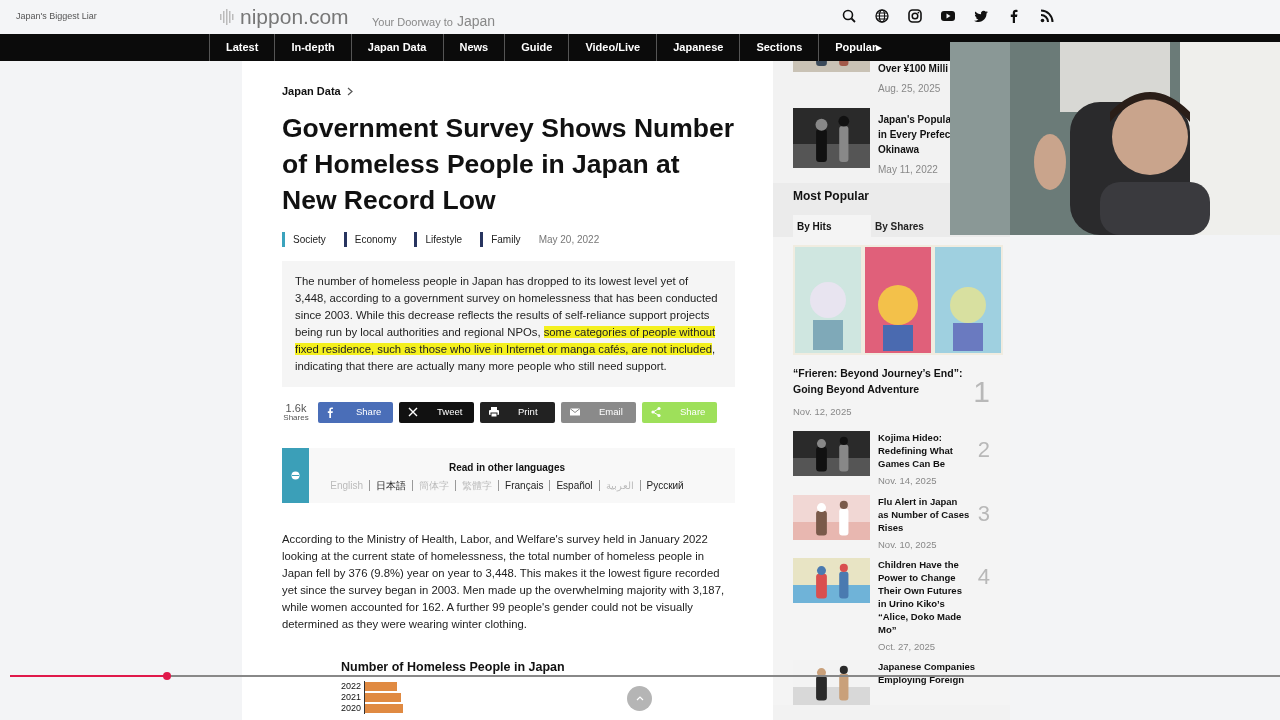 This screenshot has width=1280, height=720. I want to click on tab: By Hits, so click(832, 226).